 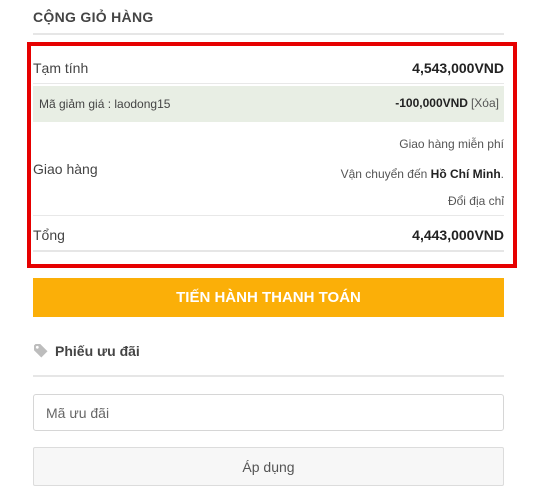 What do you see at coordinates (431, 103) in the screenshot?
I see `coupon-discount-amount: -100,000VND` at bounding box center [431, 103].